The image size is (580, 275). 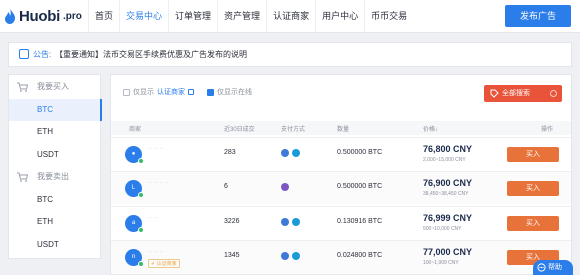 I want to click on col-payment: 支付方式, so click(x=293, y=130).